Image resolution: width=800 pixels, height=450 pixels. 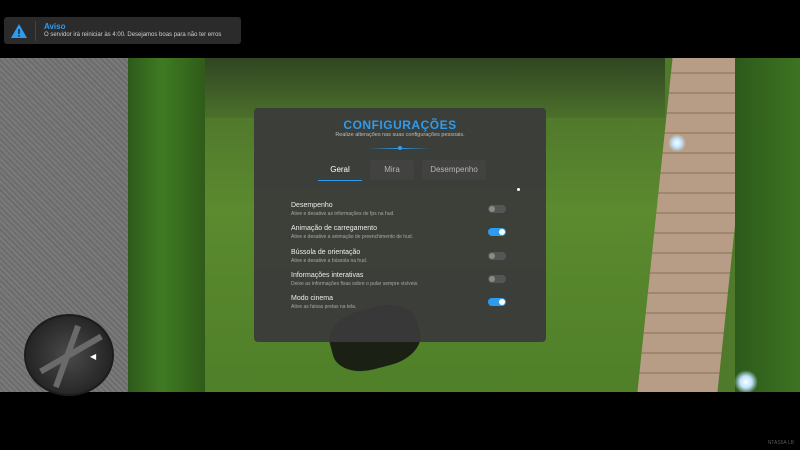 What do you see at coordinates (312, 298) in the screenshot?
I see `option-label: Modo cinema` at bounding box center [312, 298].